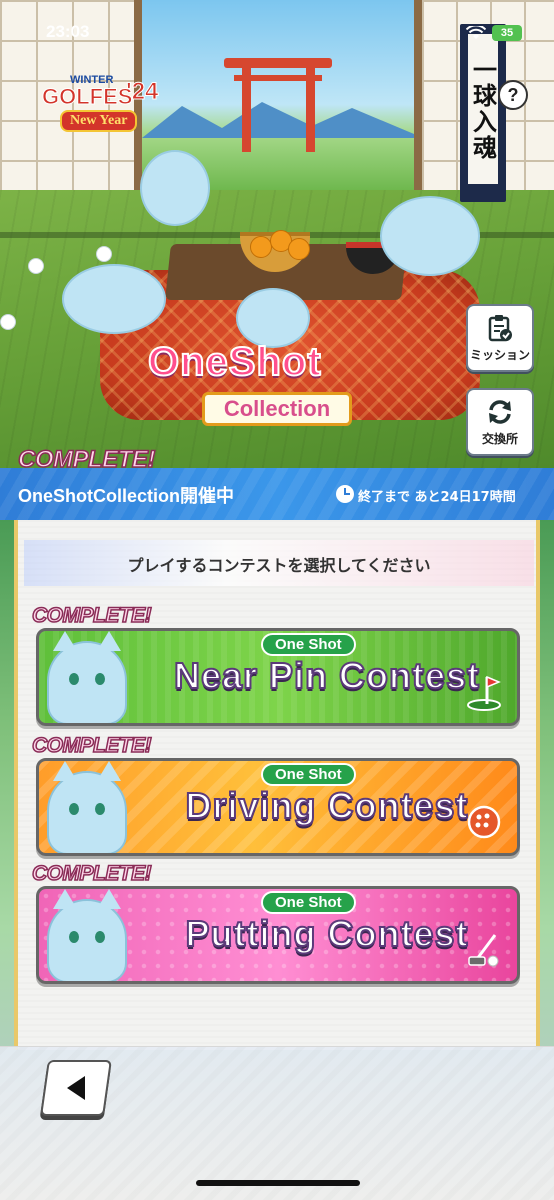 This screenshot has width=554, height=1200. What do you see at coordinates (278, 63) in the screenshot?
I see `torii-gate` at bounding box center [278, 63].